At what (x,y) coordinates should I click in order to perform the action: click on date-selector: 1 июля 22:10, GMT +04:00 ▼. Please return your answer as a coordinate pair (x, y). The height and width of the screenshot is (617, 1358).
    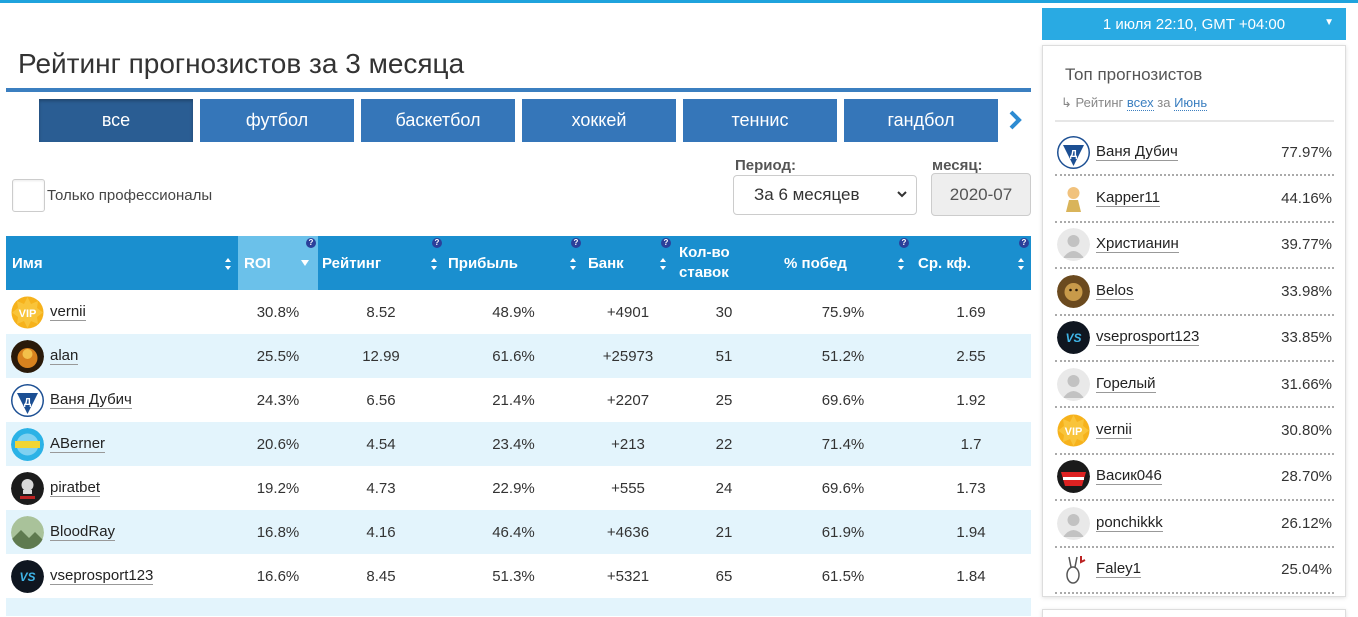
    Looking at the image, I should click on (1194, 24).